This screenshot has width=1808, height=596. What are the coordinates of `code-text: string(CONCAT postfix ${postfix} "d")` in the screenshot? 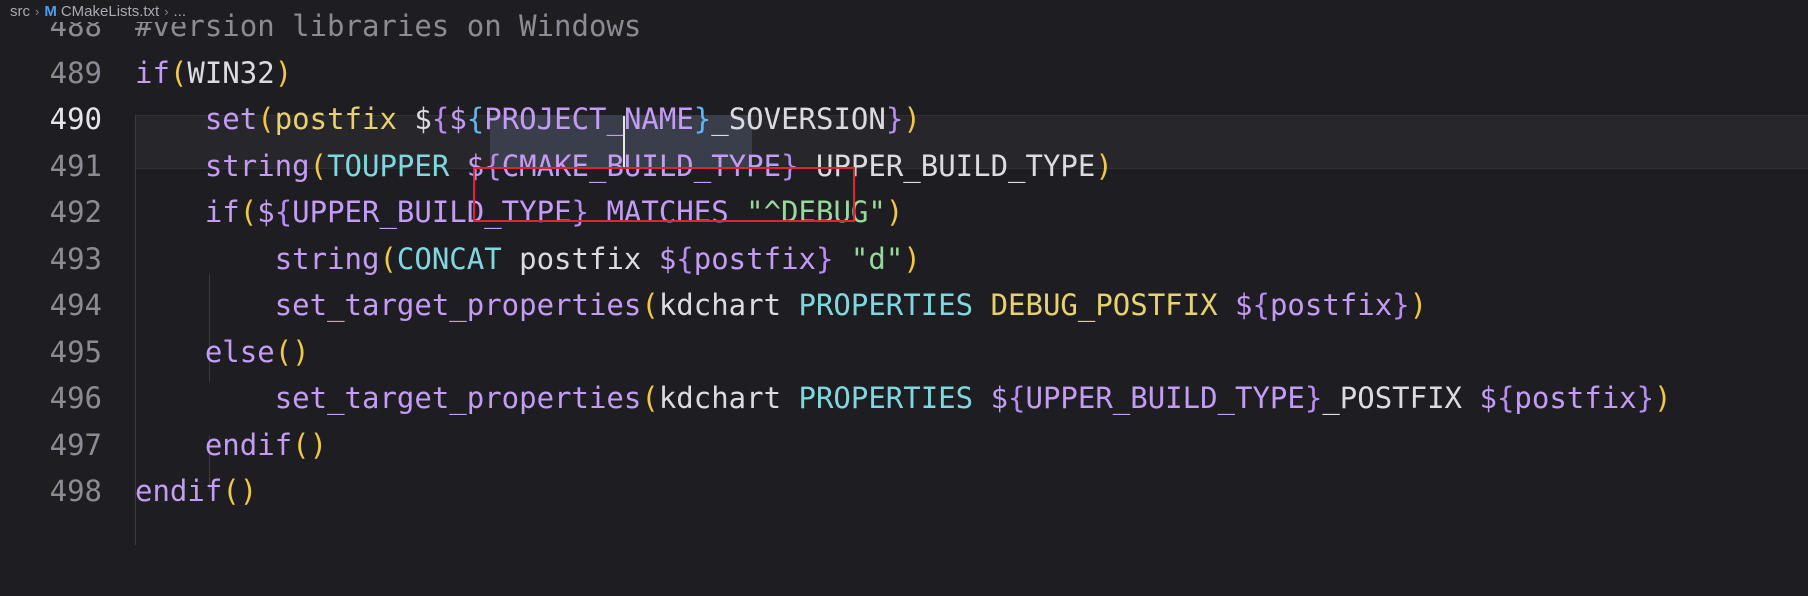 It's located at (528, 259).